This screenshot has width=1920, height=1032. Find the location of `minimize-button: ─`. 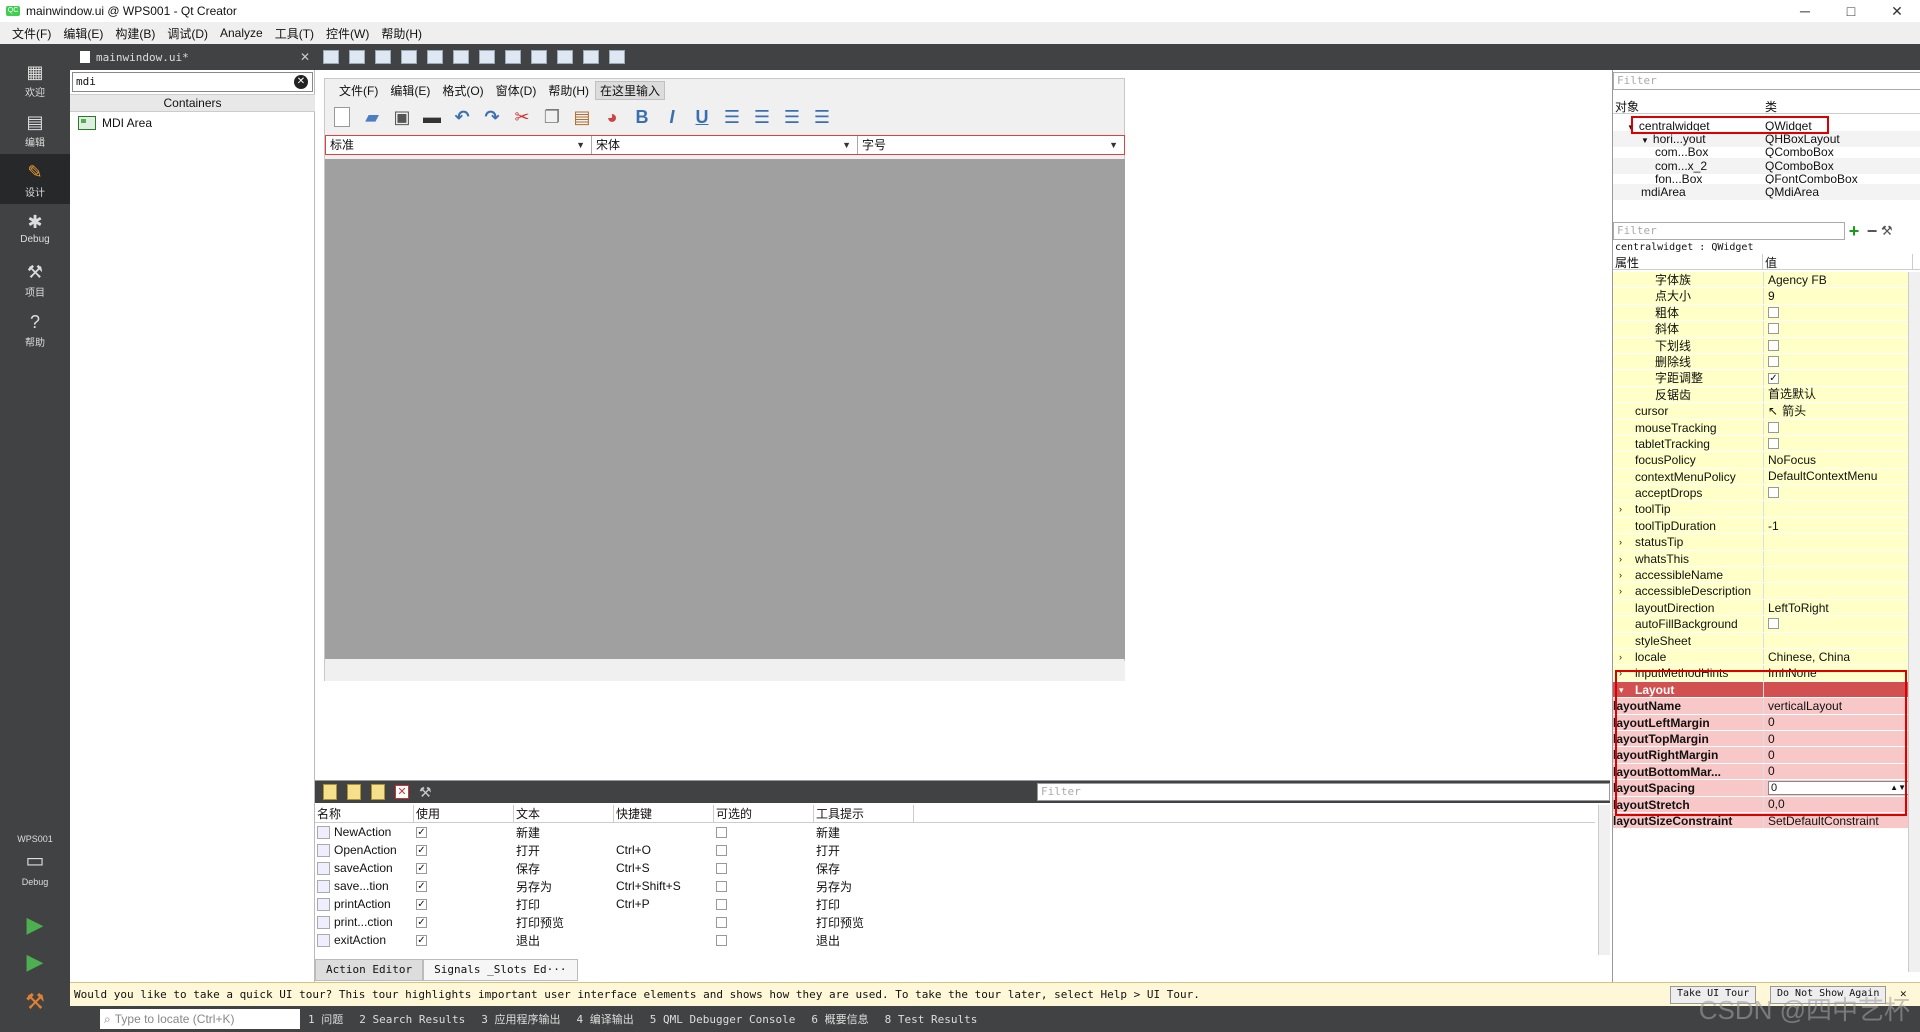

minimize-button: ─ is located at coordinates (1805, 11).